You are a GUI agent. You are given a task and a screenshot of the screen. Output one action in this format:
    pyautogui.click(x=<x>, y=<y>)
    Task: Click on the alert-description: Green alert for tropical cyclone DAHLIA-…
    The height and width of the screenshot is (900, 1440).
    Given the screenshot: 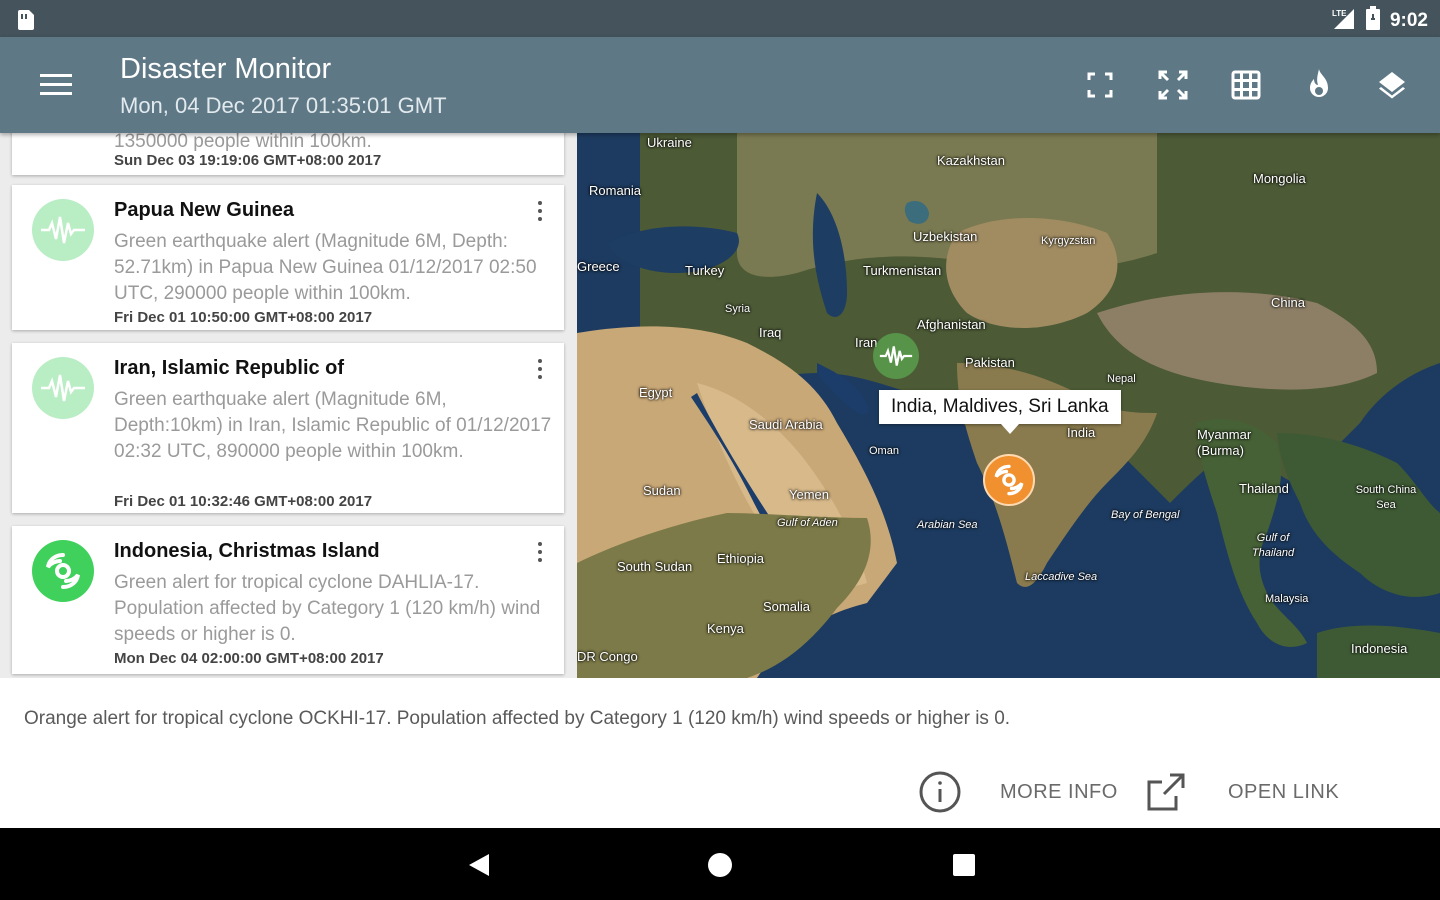 What is the action you would take?
    pyautogui.click(x=327, y=608)
    